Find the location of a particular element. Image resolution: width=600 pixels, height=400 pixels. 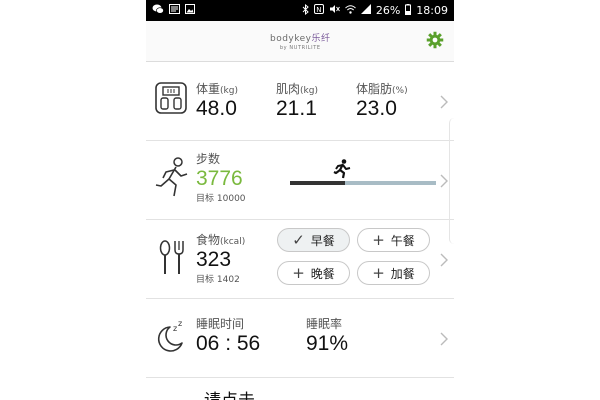

status-bar-right: N 26% 18:09 is located at coordinates (375, 10).